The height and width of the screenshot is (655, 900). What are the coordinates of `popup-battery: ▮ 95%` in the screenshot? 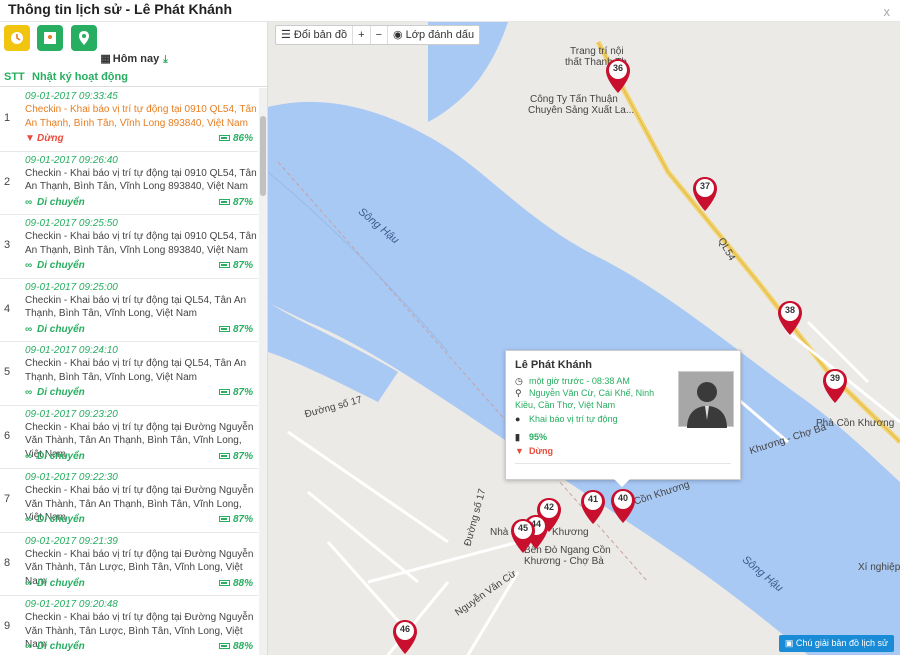 It's located at (531, 437).